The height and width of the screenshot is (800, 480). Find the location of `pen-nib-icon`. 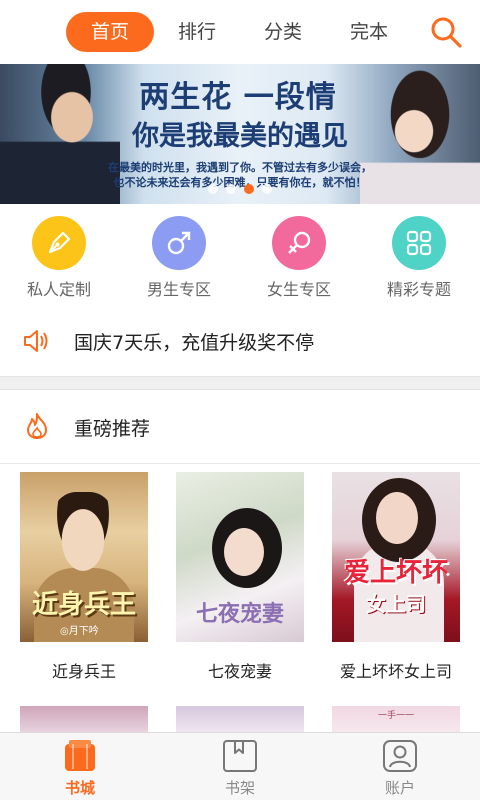

pen-nib-icon is located at coordinates (59, 243).